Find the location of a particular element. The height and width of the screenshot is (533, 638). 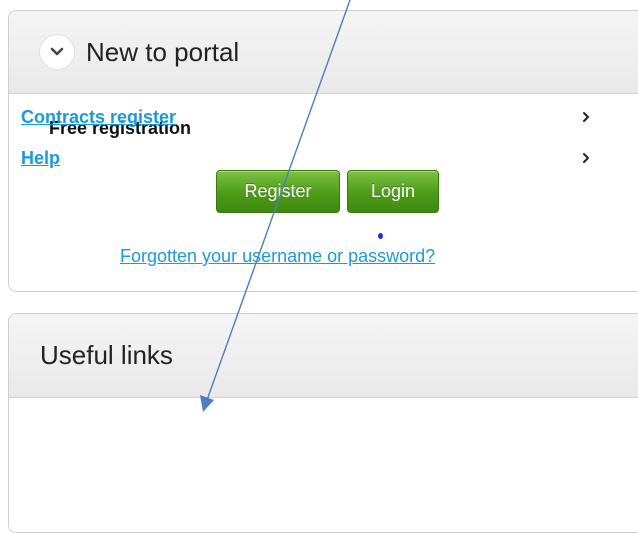

forgot-password-link: Forgotten your username or password? is located at coordinates (277, 256).